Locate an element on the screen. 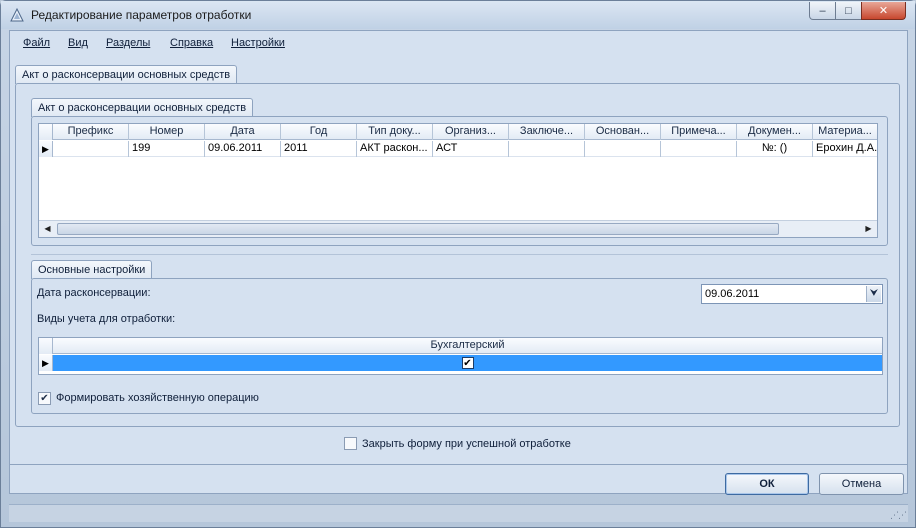 This screenshot has width=916, height=528. date-value: 09.06.2011 is located at coordinates (732, 294).